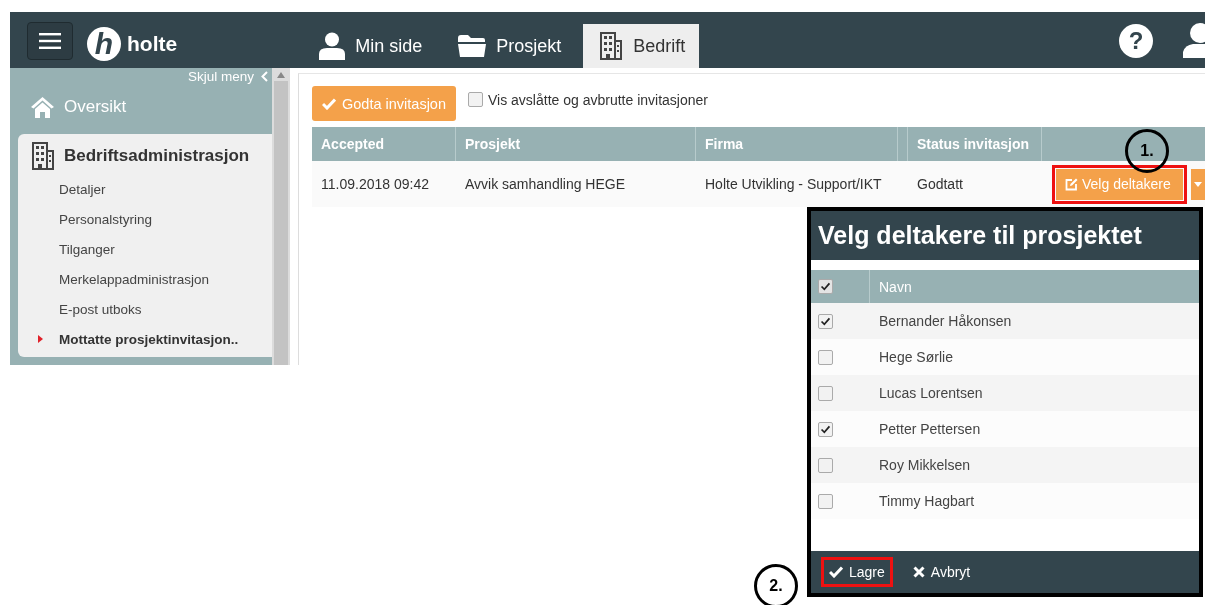 The height and width of the screenshot is (605, 1205). I want to click on caret-right-icon, so click(40, 339).